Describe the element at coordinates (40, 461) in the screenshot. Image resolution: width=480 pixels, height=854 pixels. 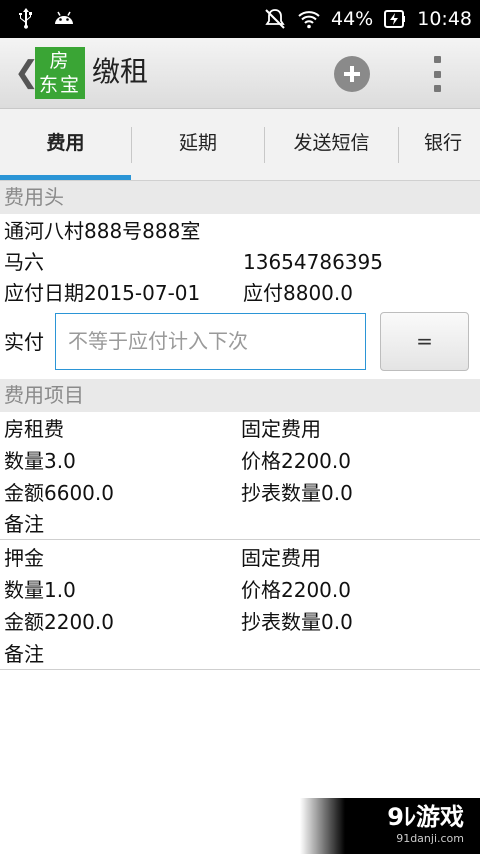
I see `fee-item-quantity: 数量3.0` at that location.